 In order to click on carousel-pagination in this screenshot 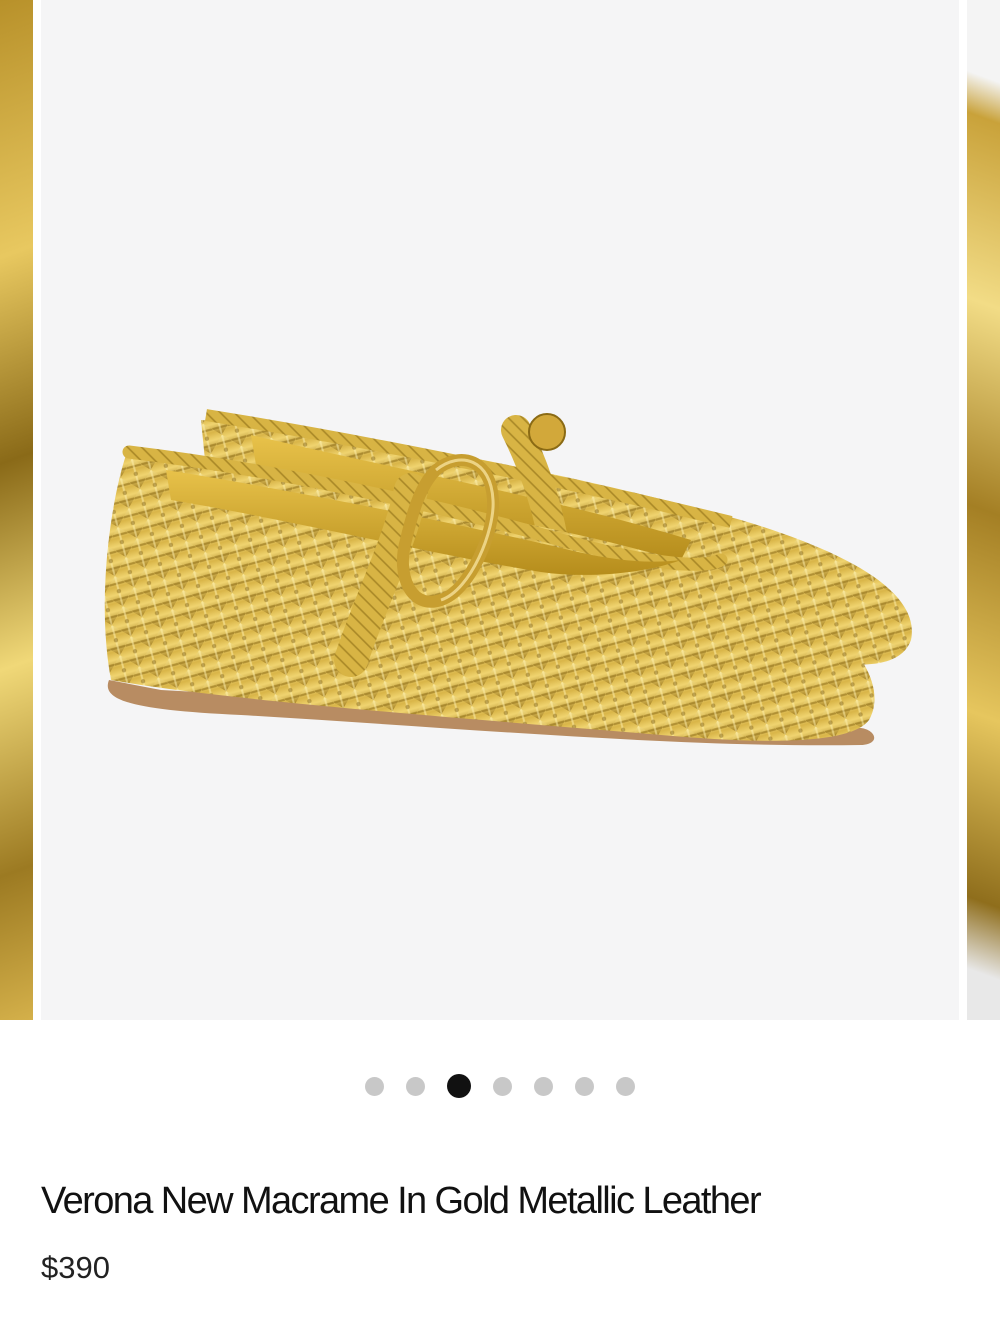, I will do `click(500, 1086)`.